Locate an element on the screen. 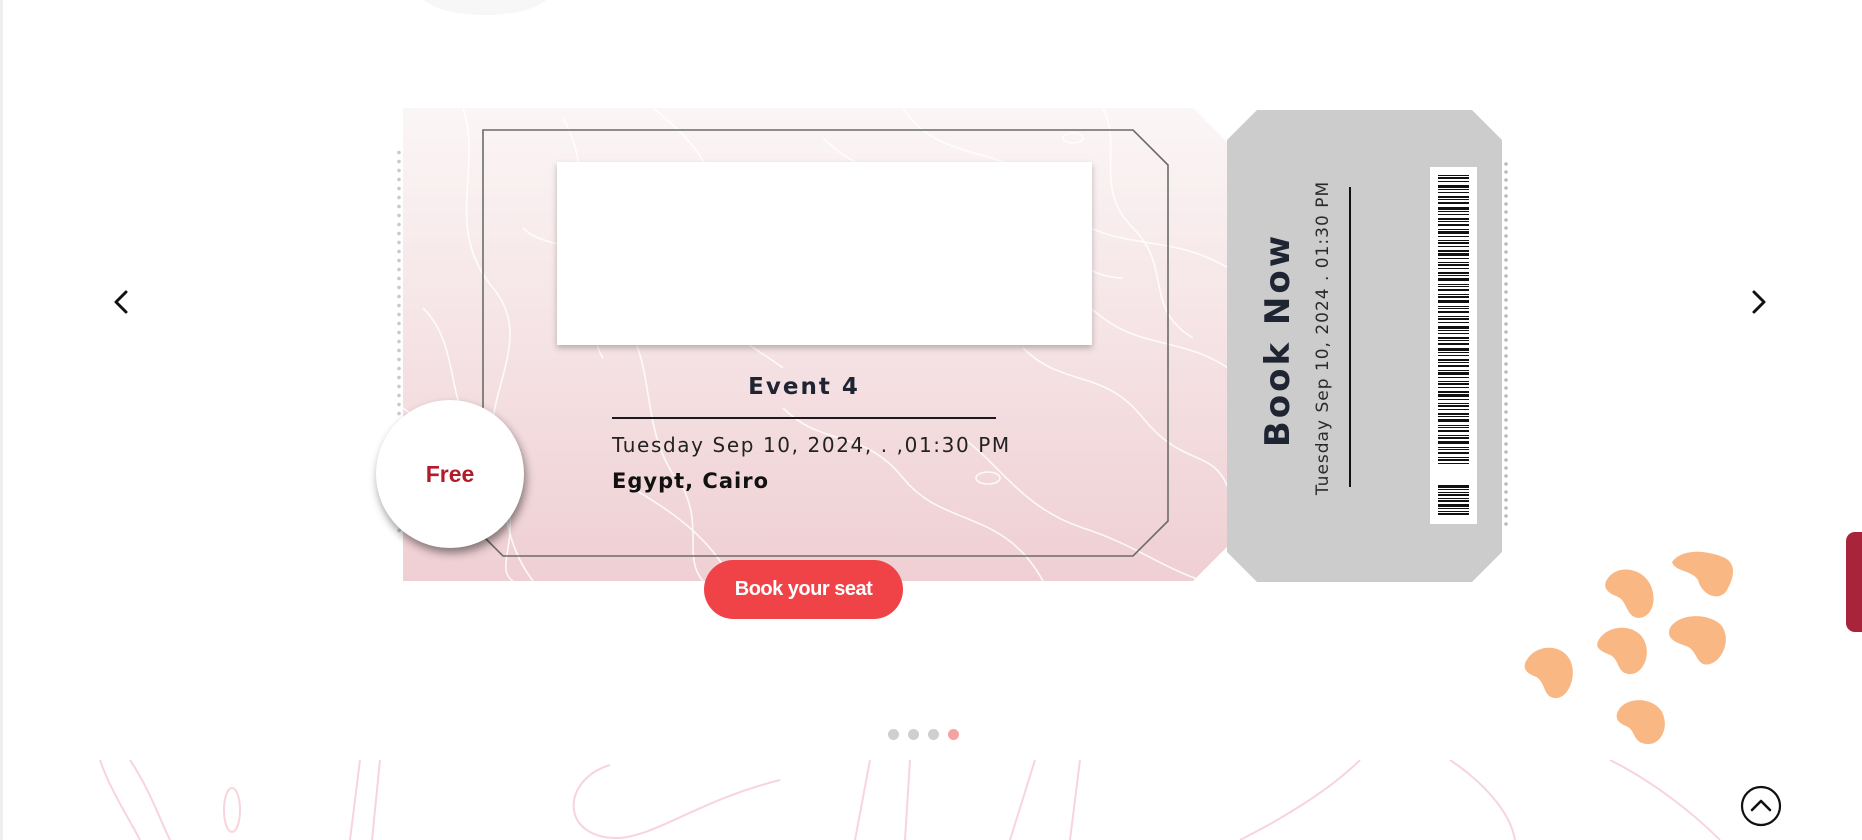 The image size is (1862, 840). event-date: Tuesday Sep 10, 2024, . ,01:30 PM is located at coordinates (811, 445).